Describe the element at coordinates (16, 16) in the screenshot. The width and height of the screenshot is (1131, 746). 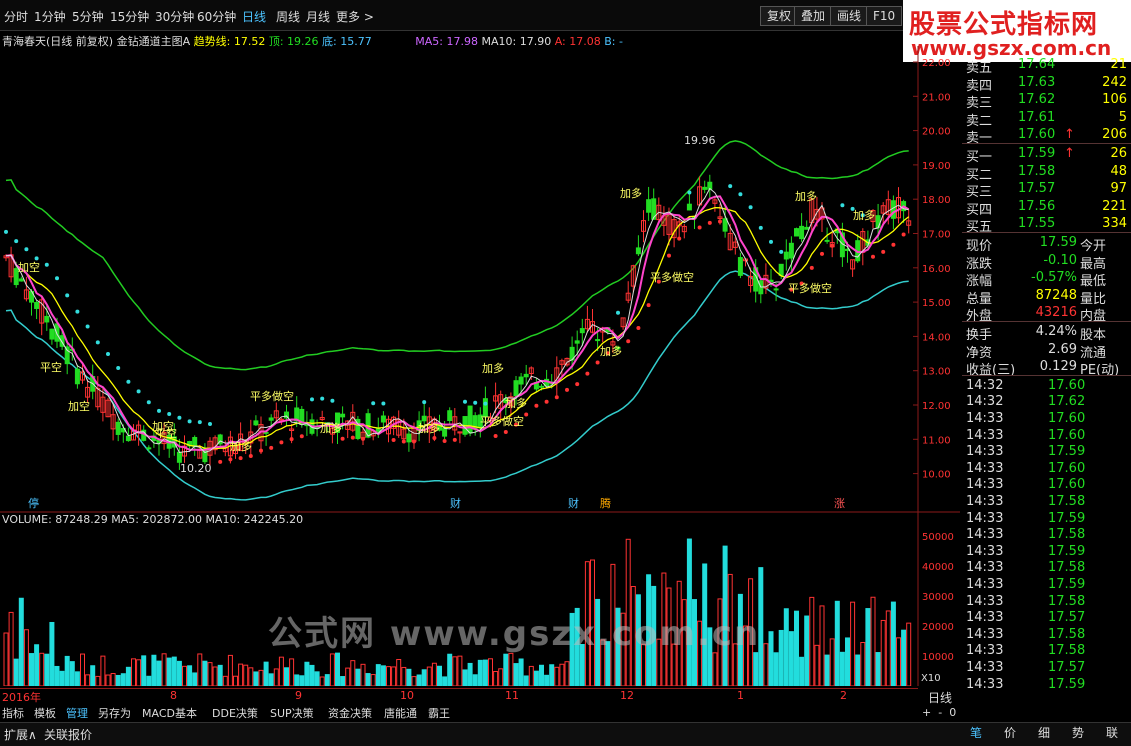
I see `tab-timeframe-0: 分时` at that location.